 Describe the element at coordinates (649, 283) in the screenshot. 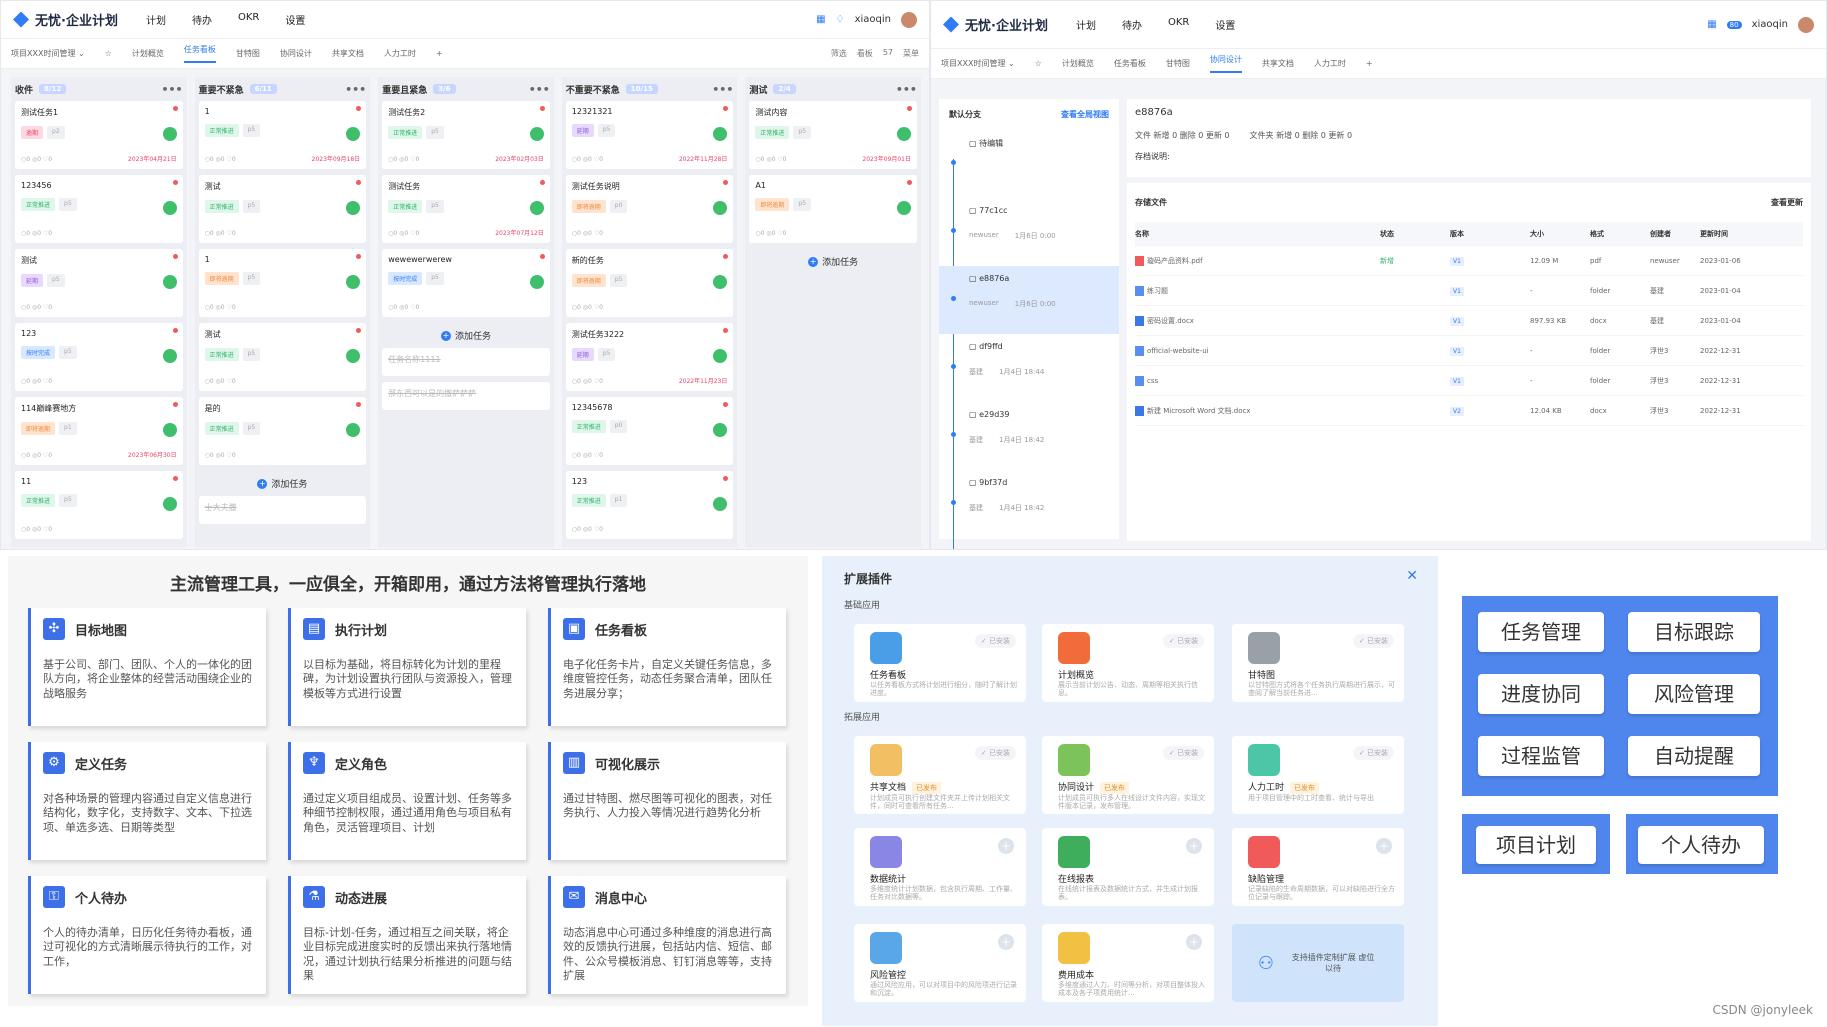

I see `task-card: 新的任务 即将逾期 p5 ○0 ◎0 ♡0` at that location.